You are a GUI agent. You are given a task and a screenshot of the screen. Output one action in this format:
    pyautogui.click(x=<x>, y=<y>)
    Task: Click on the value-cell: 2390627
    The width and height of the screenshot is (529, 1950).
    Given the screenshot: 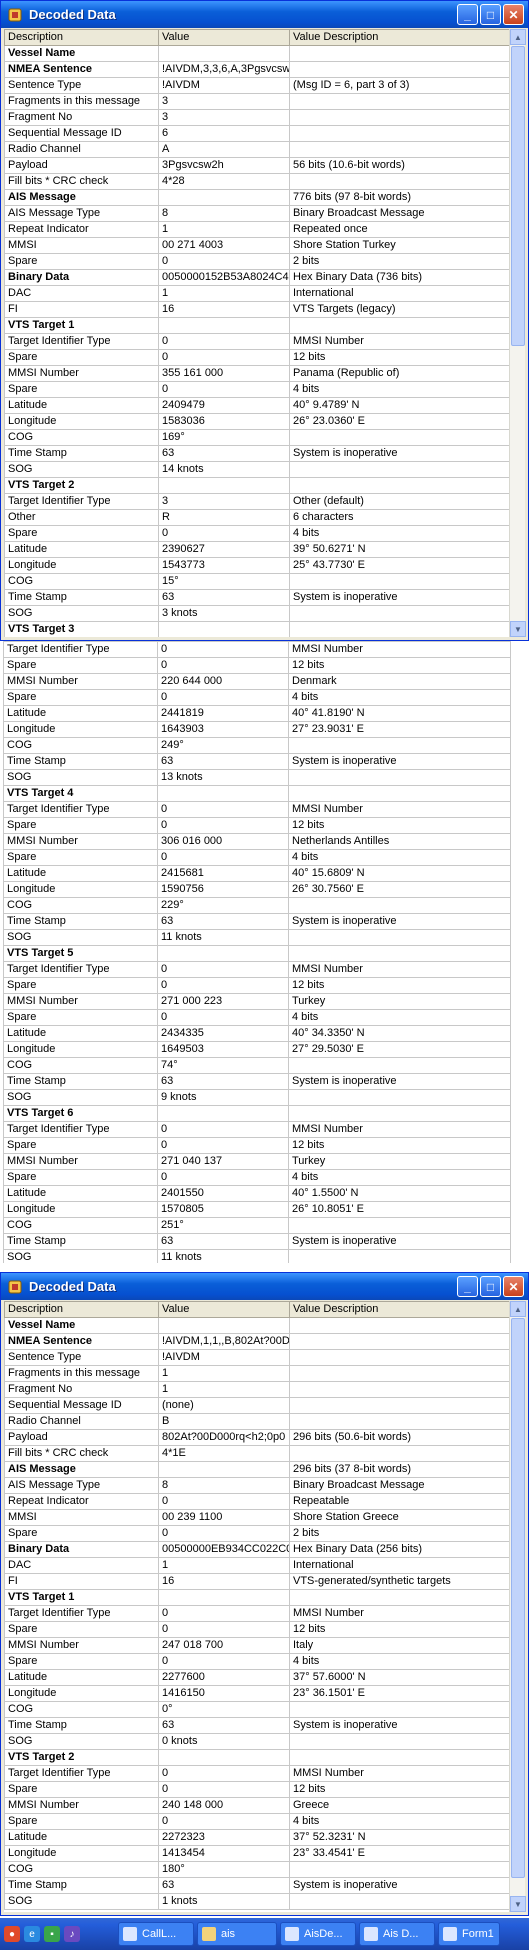 What is the action you would take?
    pyautogui.click(x=224, y=549)
    